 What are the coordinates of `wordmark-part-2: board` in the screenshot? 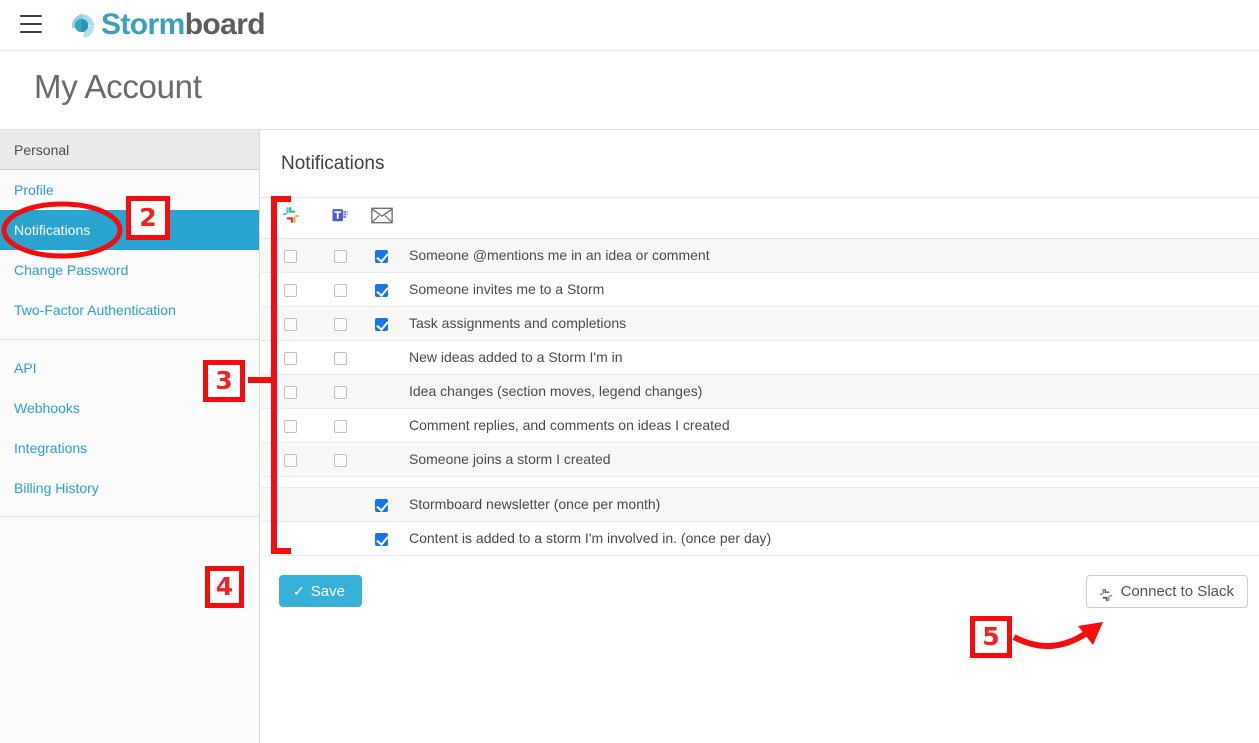 It's located at (225, 24).